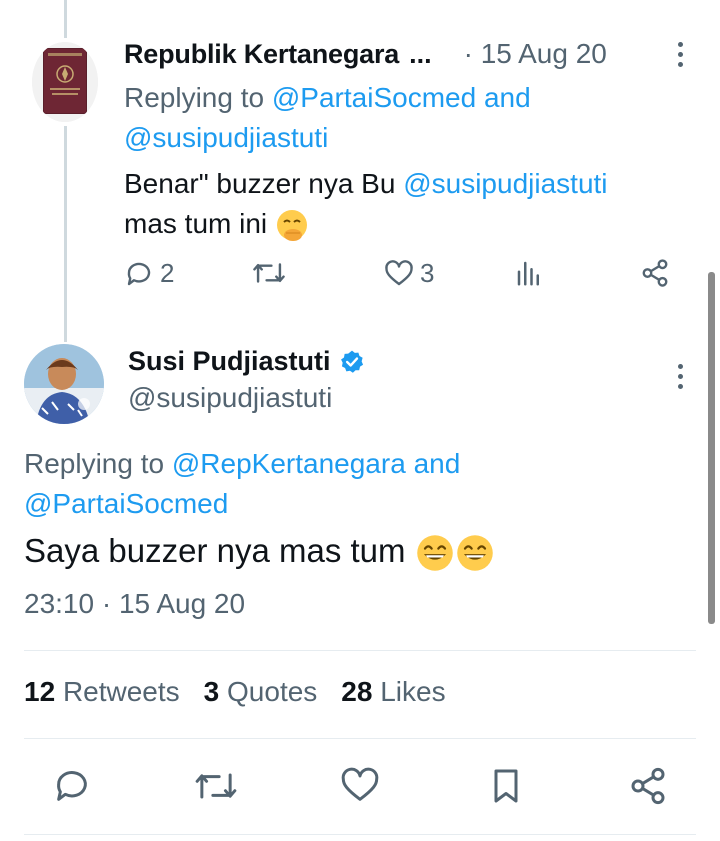 This screenshot has width=720, height=841. I want to click on bookmark-icon, so click(506, 786).